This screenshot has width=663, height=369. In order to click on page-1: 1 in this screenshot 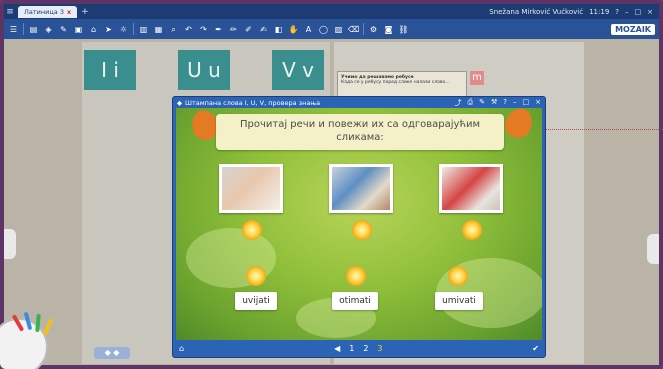, I will do `click(351, 348)`.